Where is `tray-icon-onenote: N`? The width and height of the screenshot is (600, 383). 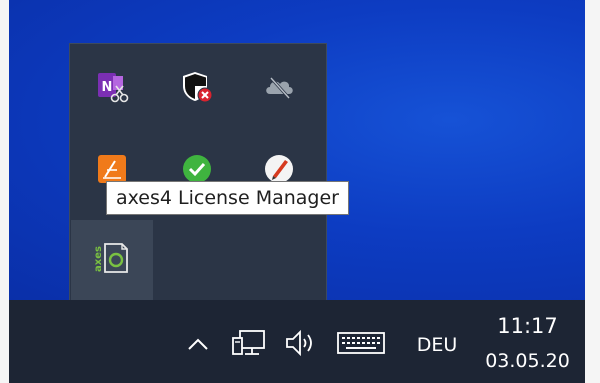
tray-icon-onenote: N is located at coordinates (112, 89).